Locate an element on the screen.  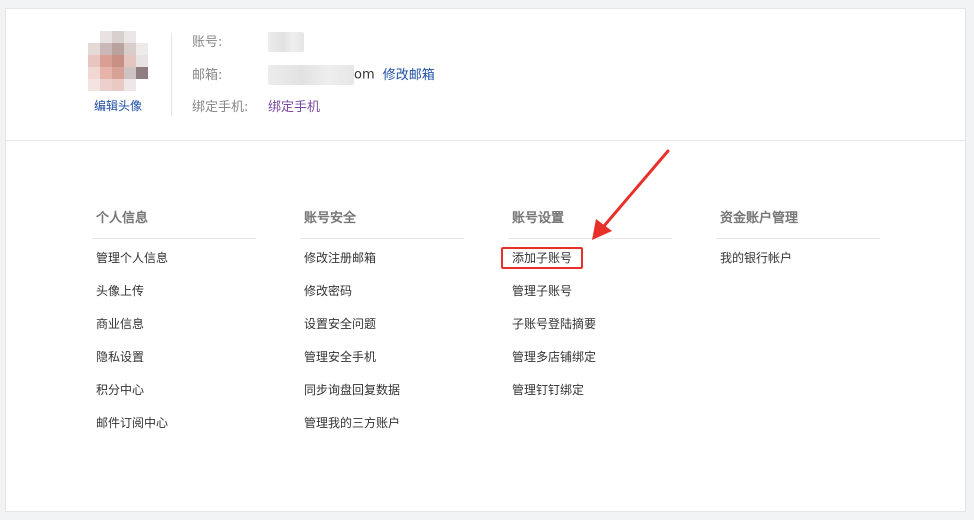
menu-item-change-email: 修改注册邮箱 is located at coordinates (382, 264).